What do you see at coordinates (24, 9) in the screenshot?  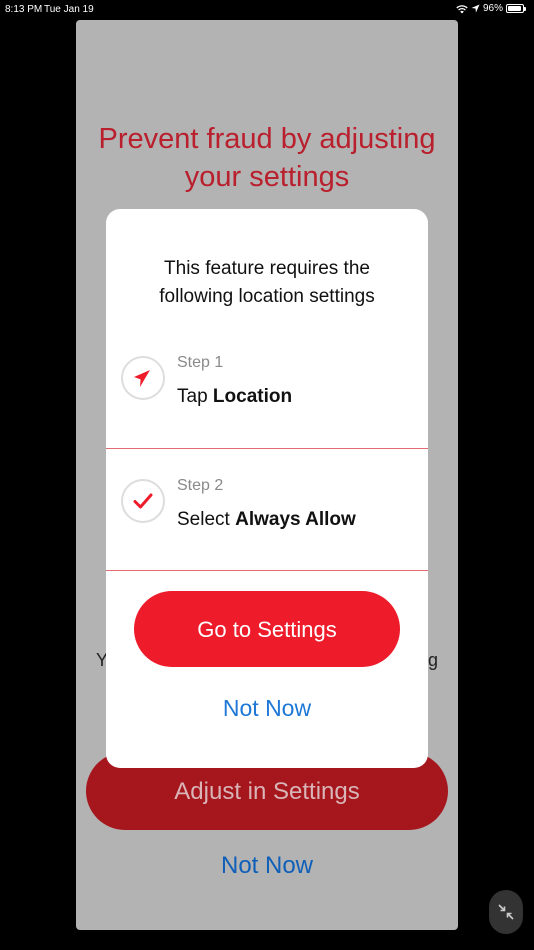 I see `status-time: 8:13 PM` at bounding box center [24, 9].